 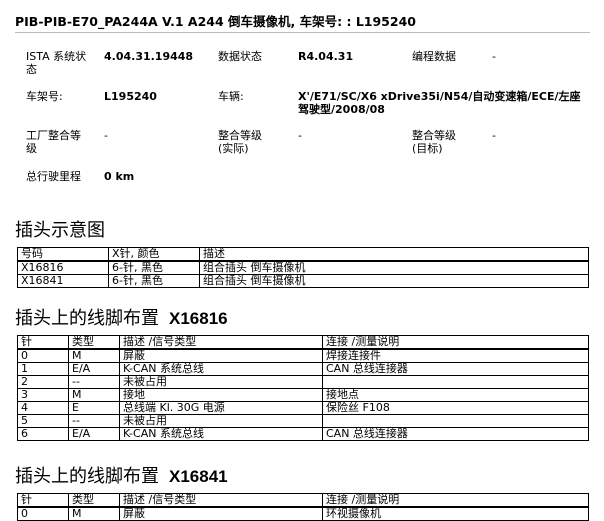 I want to click on table-cell: X16816, so click(x=63, y=267).